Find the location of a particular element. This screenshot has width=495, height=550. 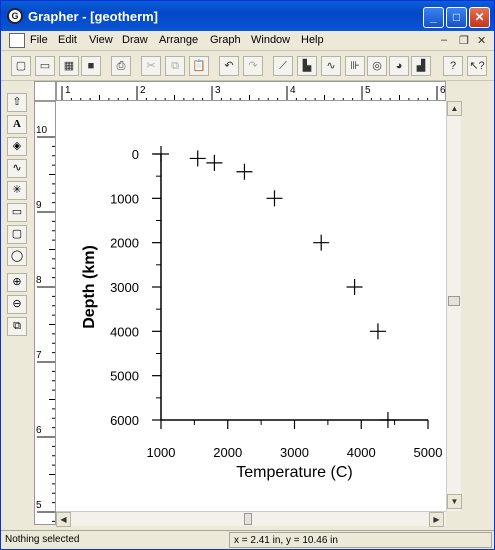

symbol-tool-icon: ✳ is located at coordinates (17, 190).